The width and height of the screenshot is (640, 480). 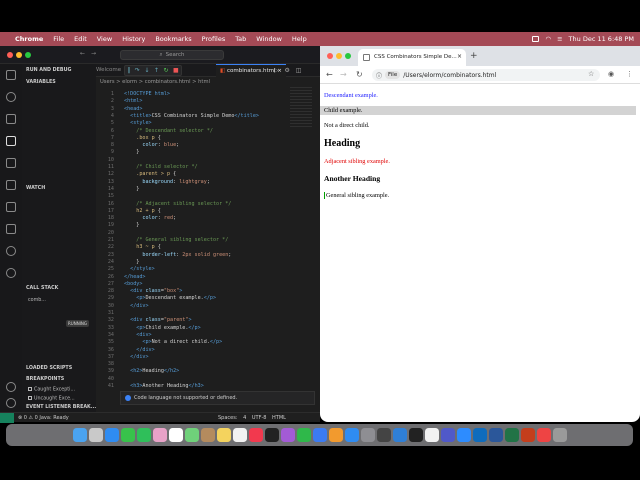 I want to click on outlook-icon, so click(x=479, y=435).